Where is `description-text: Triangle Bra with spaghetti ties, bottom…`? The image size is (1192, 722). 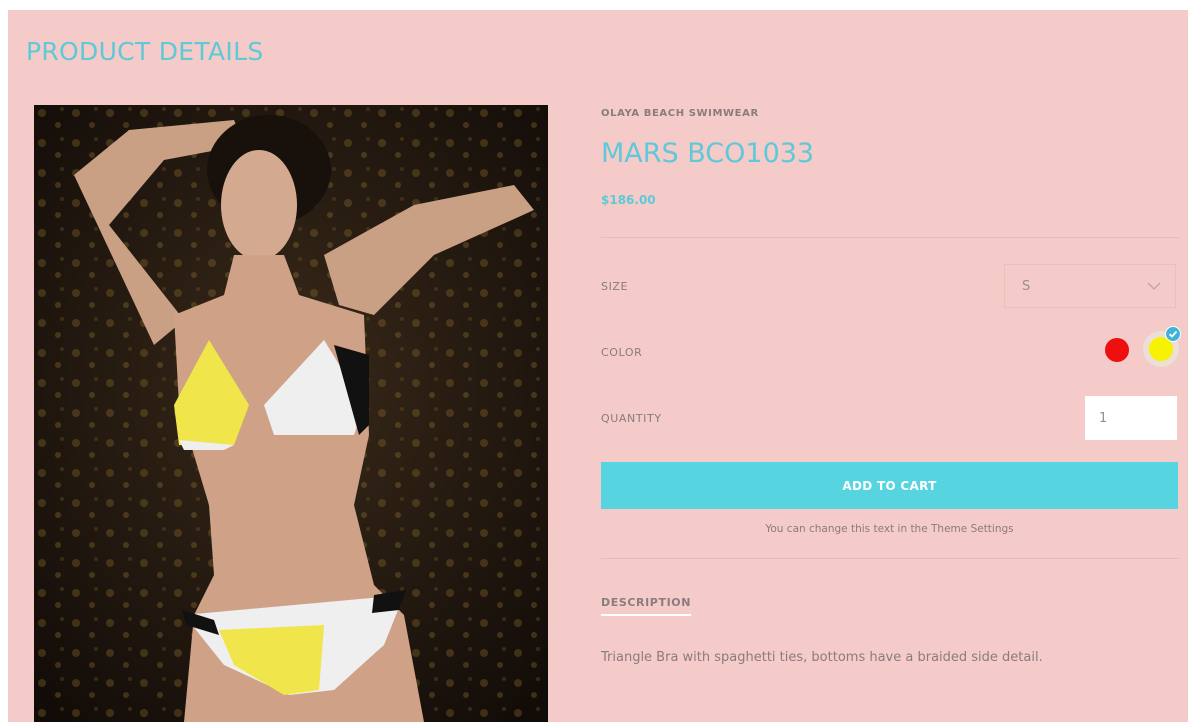 description-text: Triangle Bra with spaghetti ties, bottom… is located at coordinates (822, 657).